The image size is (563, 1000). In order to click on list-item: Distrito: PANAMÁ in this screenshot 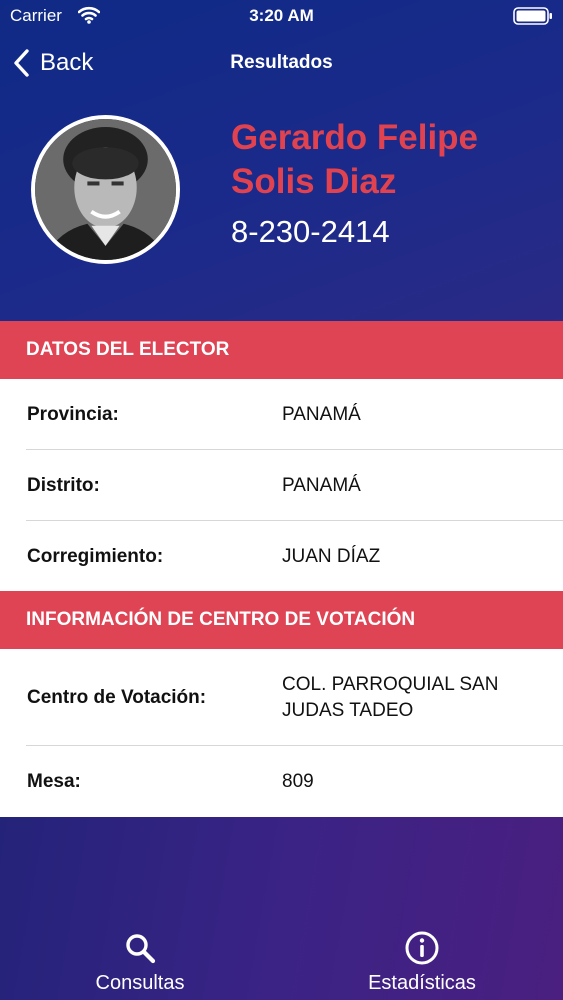, I will do `click(281, 485)`.